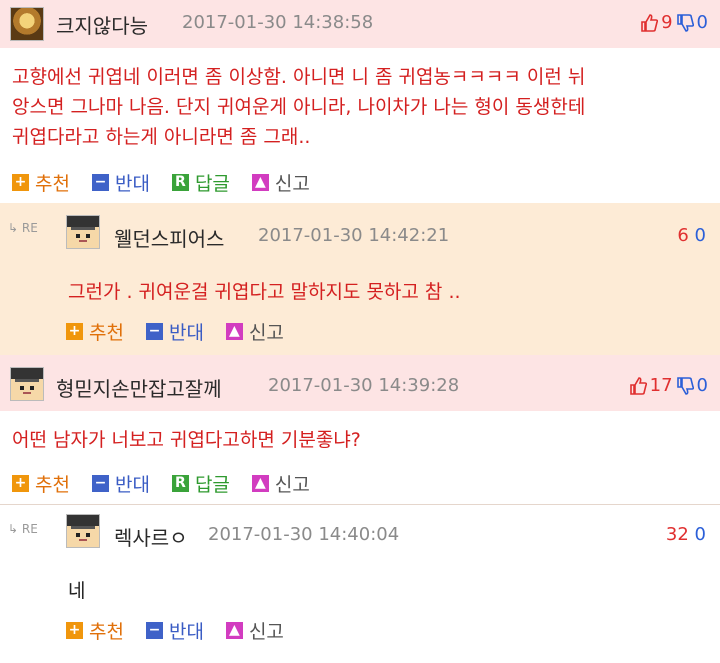 The height and width of the screenshot is (663, 720). What do you see at coordinates (77, 591) in the screenshot?
I see `comment-line: 네` at bounding box center [77, 591].